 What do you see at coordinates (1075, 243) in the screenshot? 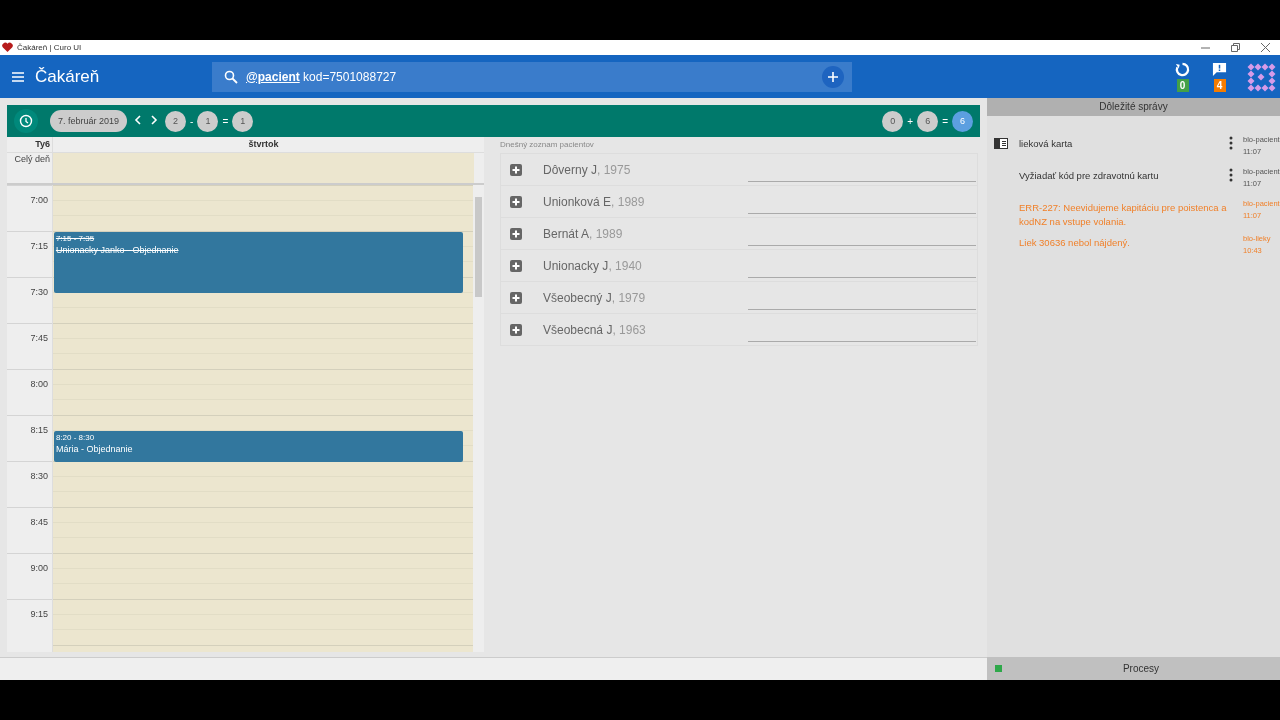
I see `message-text: Liek 30636 nebol nájdený.` at bounding box center [1075, 243].